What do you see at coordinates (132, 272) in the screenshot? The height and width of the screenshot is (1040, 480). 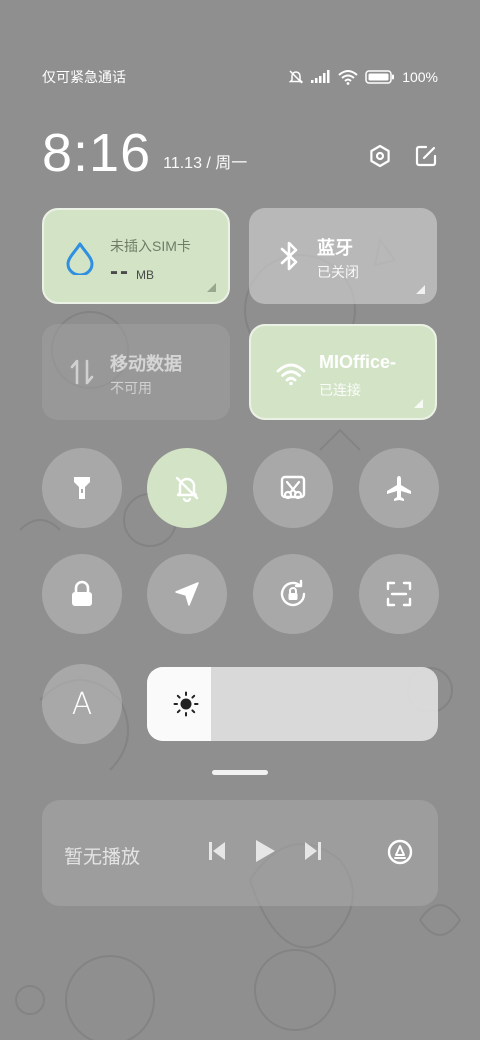 I see `data-usage: -- MB` at bounding box center [132, 272].